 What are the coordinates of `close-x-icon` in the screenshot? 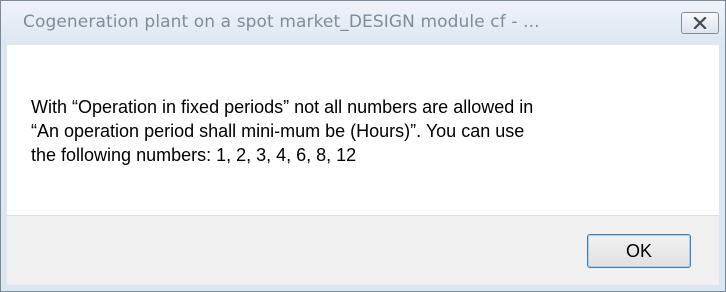 It's located at (700, 23).